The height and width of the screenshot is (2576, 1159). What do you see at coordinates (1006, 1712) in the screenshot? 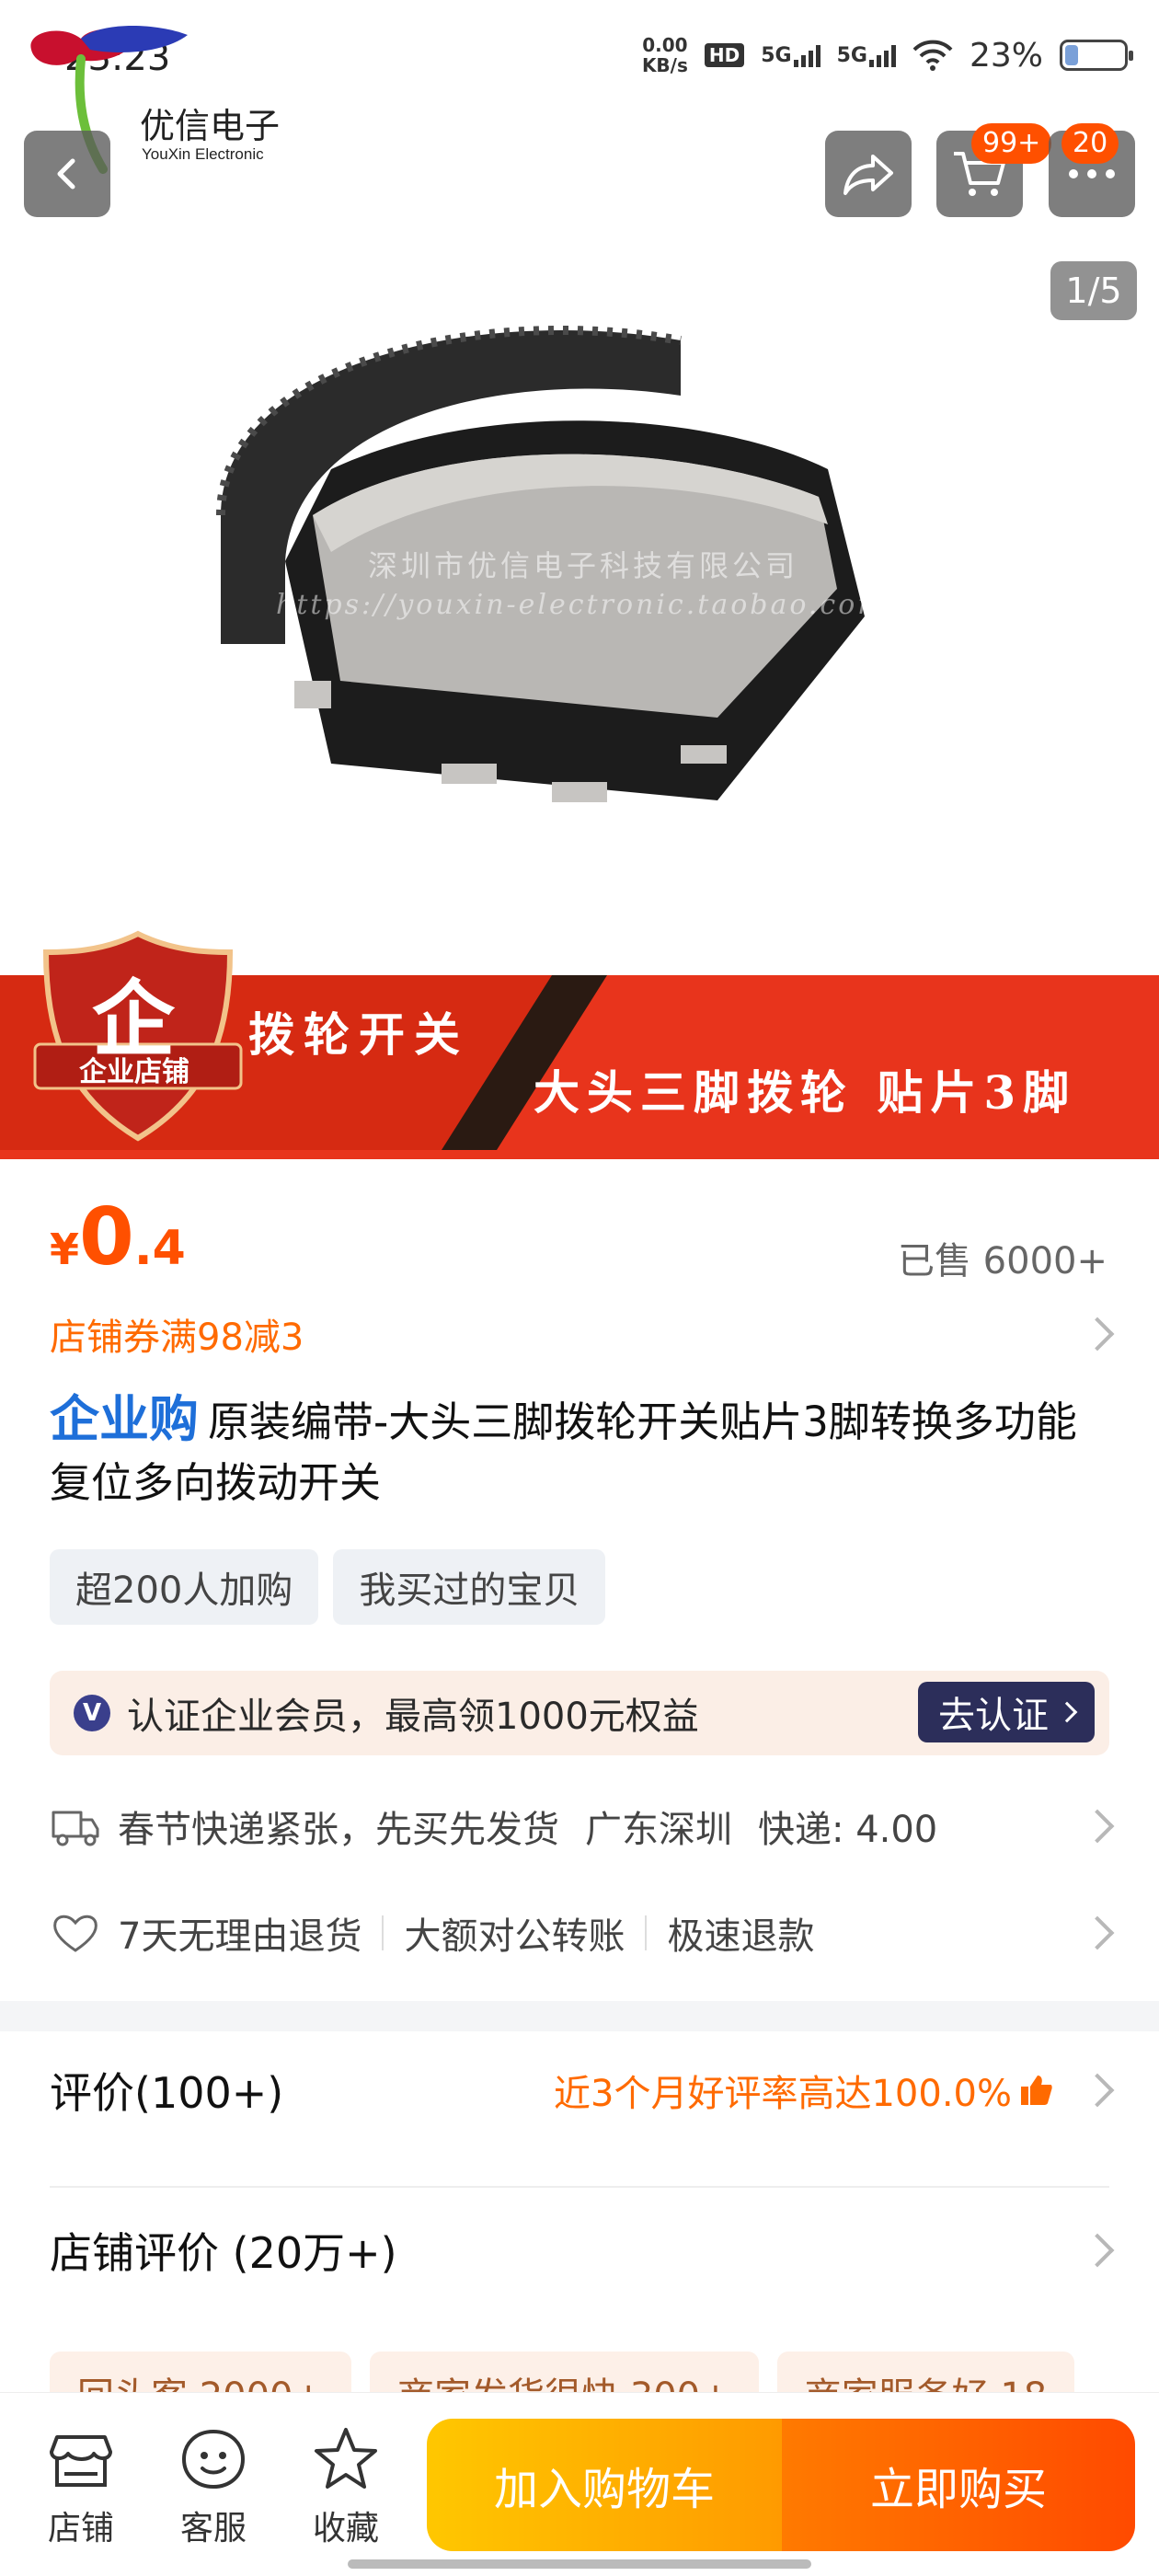
I see `verify-button: 去认证` at bounding box center [1006, 1712].